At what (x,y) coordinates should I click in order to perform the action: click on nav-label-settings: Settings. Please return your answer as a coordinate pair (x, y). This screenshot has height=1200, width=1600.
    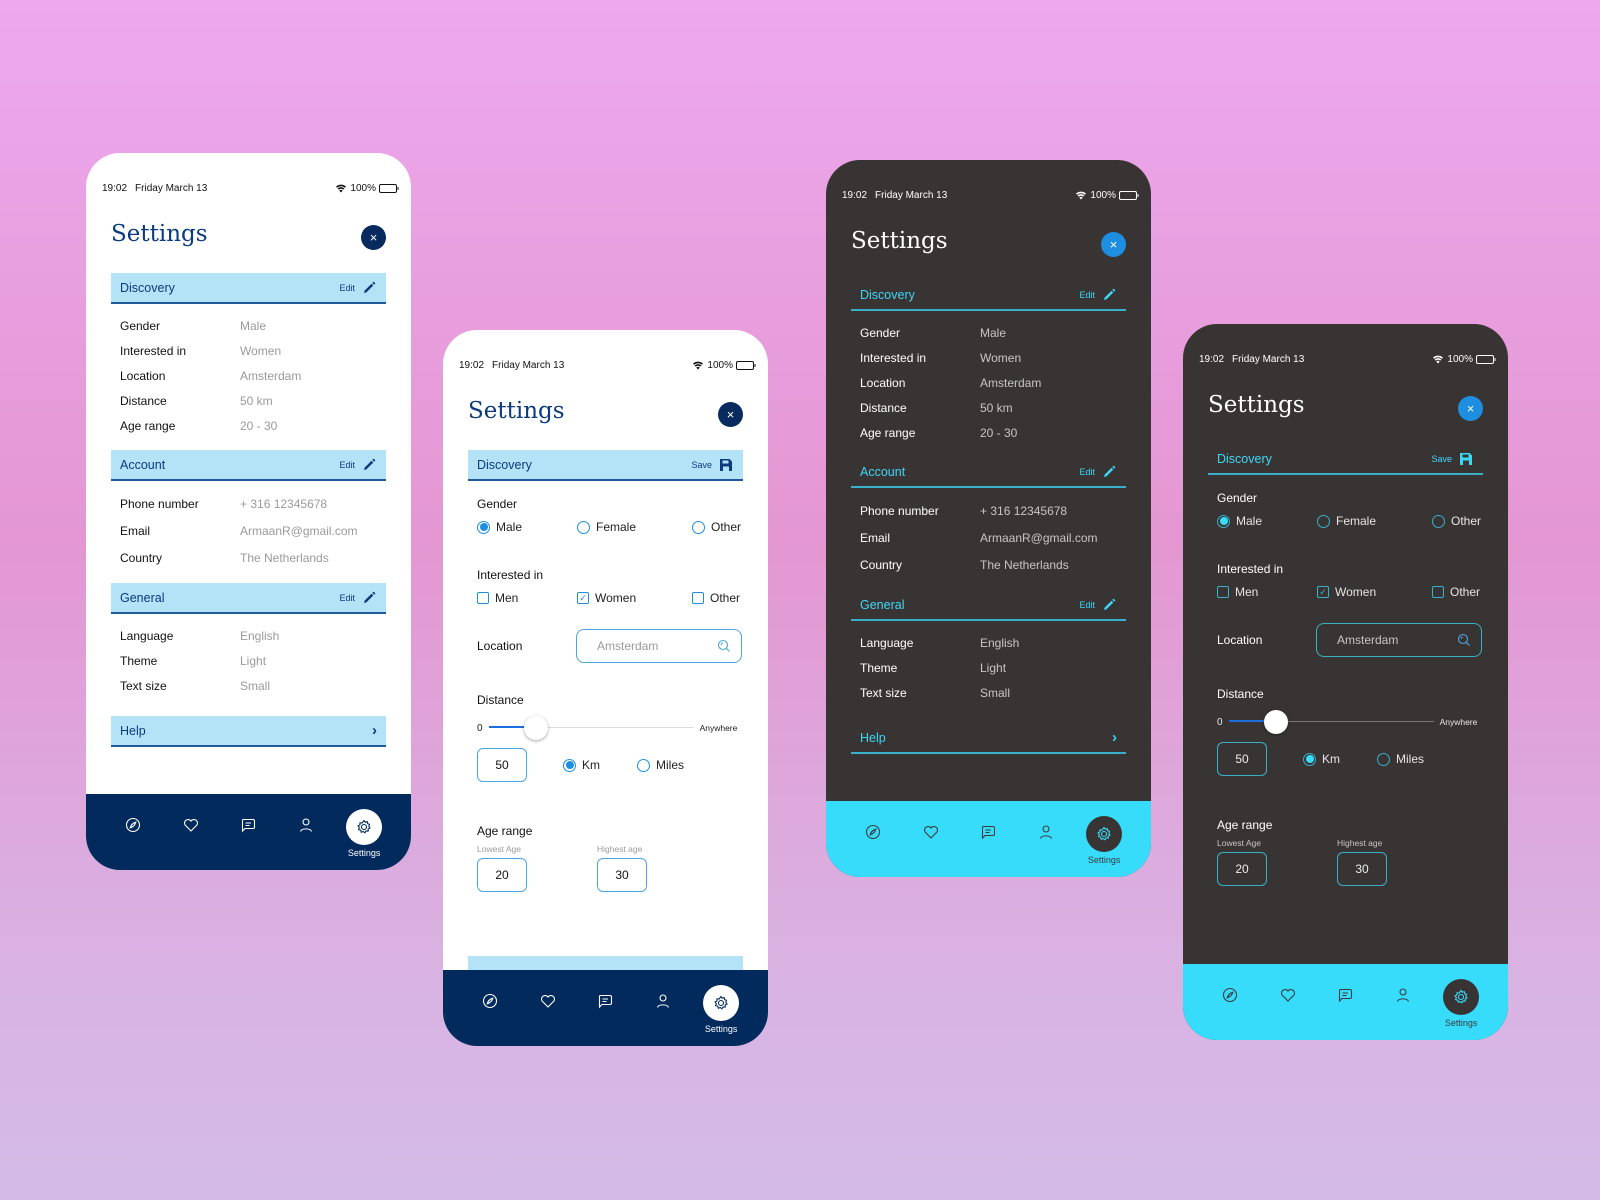
    Looking at the image, I should click on (721, 1029).